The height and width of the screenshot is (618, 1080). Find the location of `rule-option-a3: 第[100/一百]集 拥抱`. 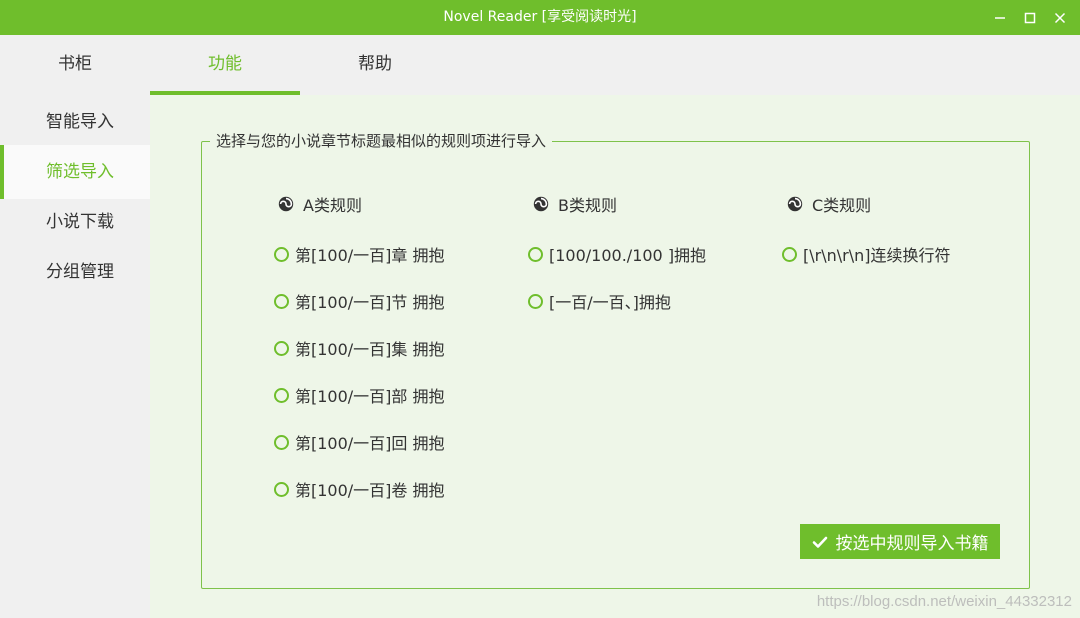

rule-option-a3: 第[100/一百]集 拥抱 is located at coordinates (359, 348).